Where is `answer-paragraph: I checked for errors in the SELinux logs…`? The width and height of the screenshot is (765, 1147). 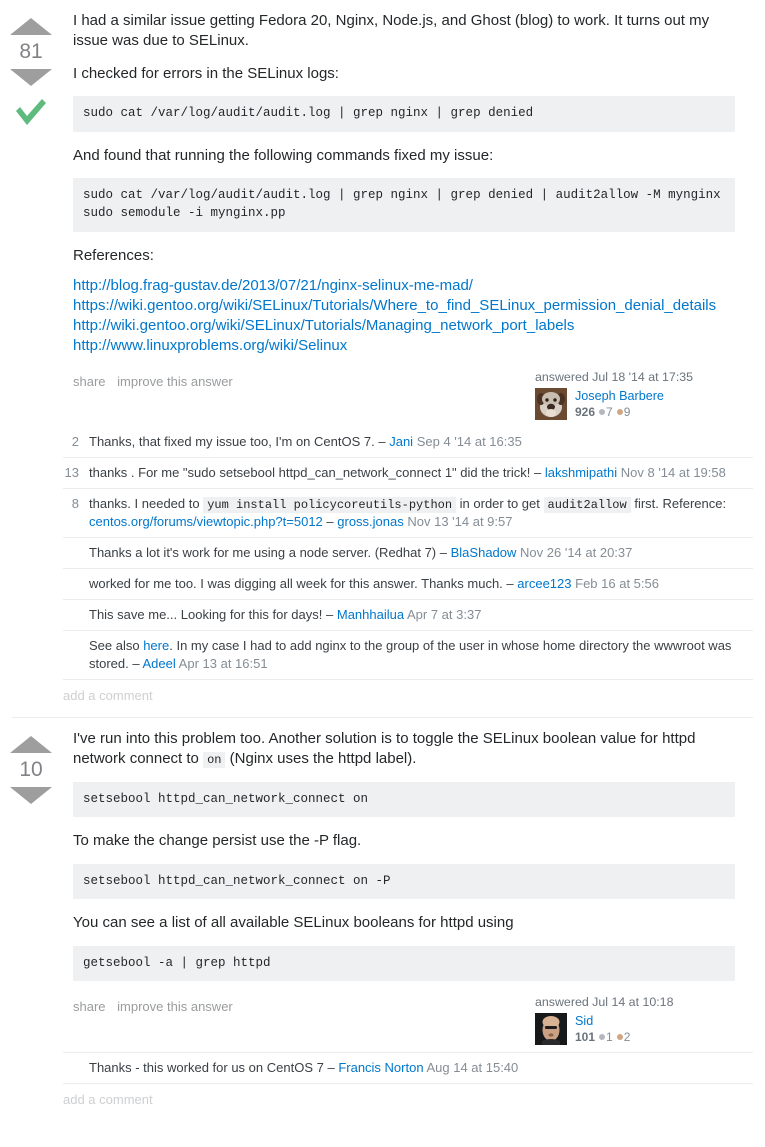 answer-paragraph: I checked for errors in the SELinux logs… is located at coordinates (206, 73).